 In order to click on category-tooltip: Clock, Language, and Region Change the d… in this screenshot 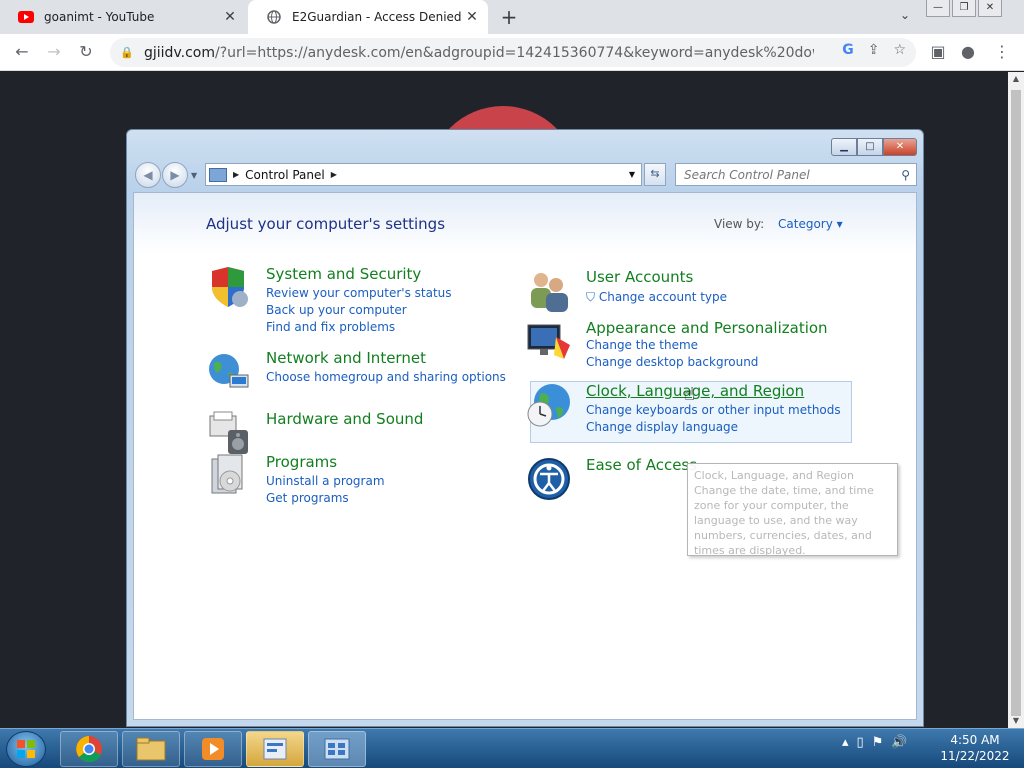, I will do `click(792, 510)`.